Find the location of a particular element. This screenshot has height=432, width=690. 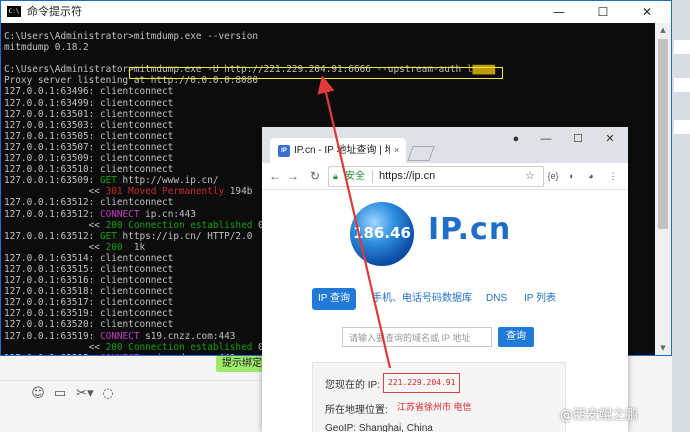

cmd-title: 命令提示符 is located at coordinates (54, 12).